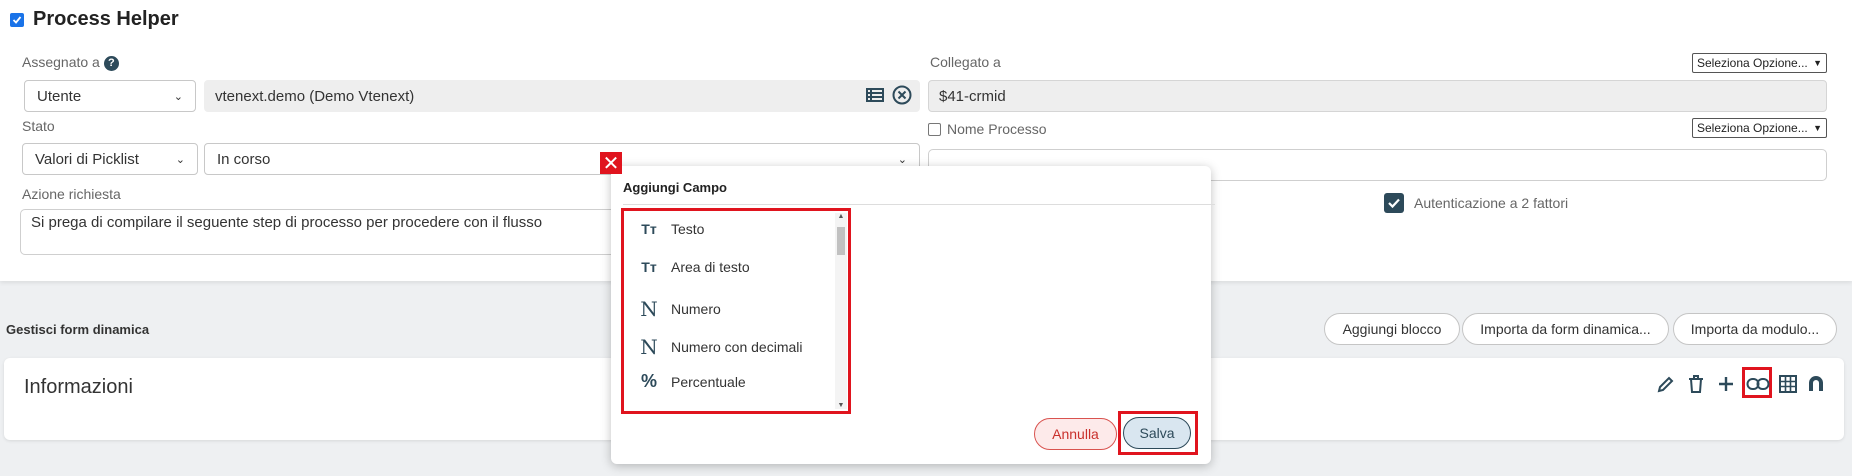 The width and height of the screenshot is (1852, 476). Describe the element at coordinates (78, 329) in the screenshot. I see `dynamic-form-label: Gestisci form dinamica` at that location.